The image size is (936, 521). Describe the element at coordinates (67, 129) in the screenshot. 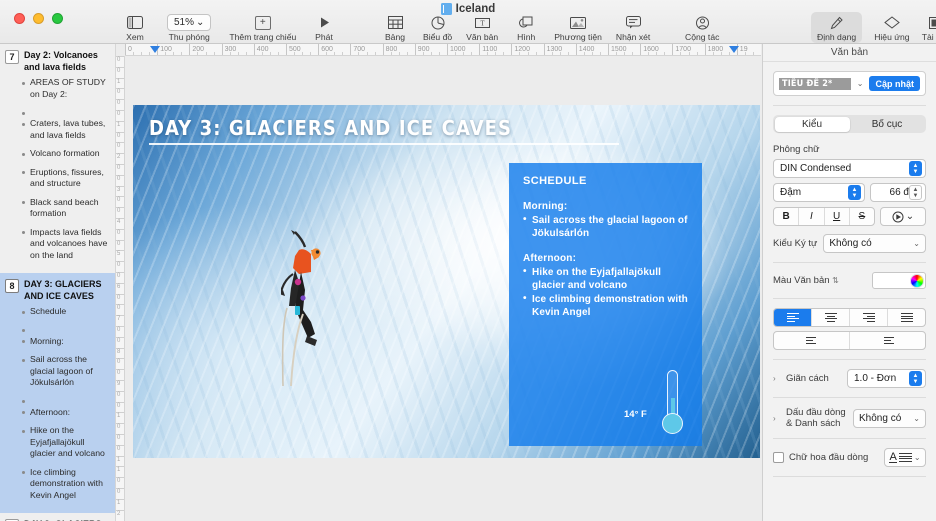

I see `navigator-bullet: Craters, lava tubes, and lava fields` at that location.